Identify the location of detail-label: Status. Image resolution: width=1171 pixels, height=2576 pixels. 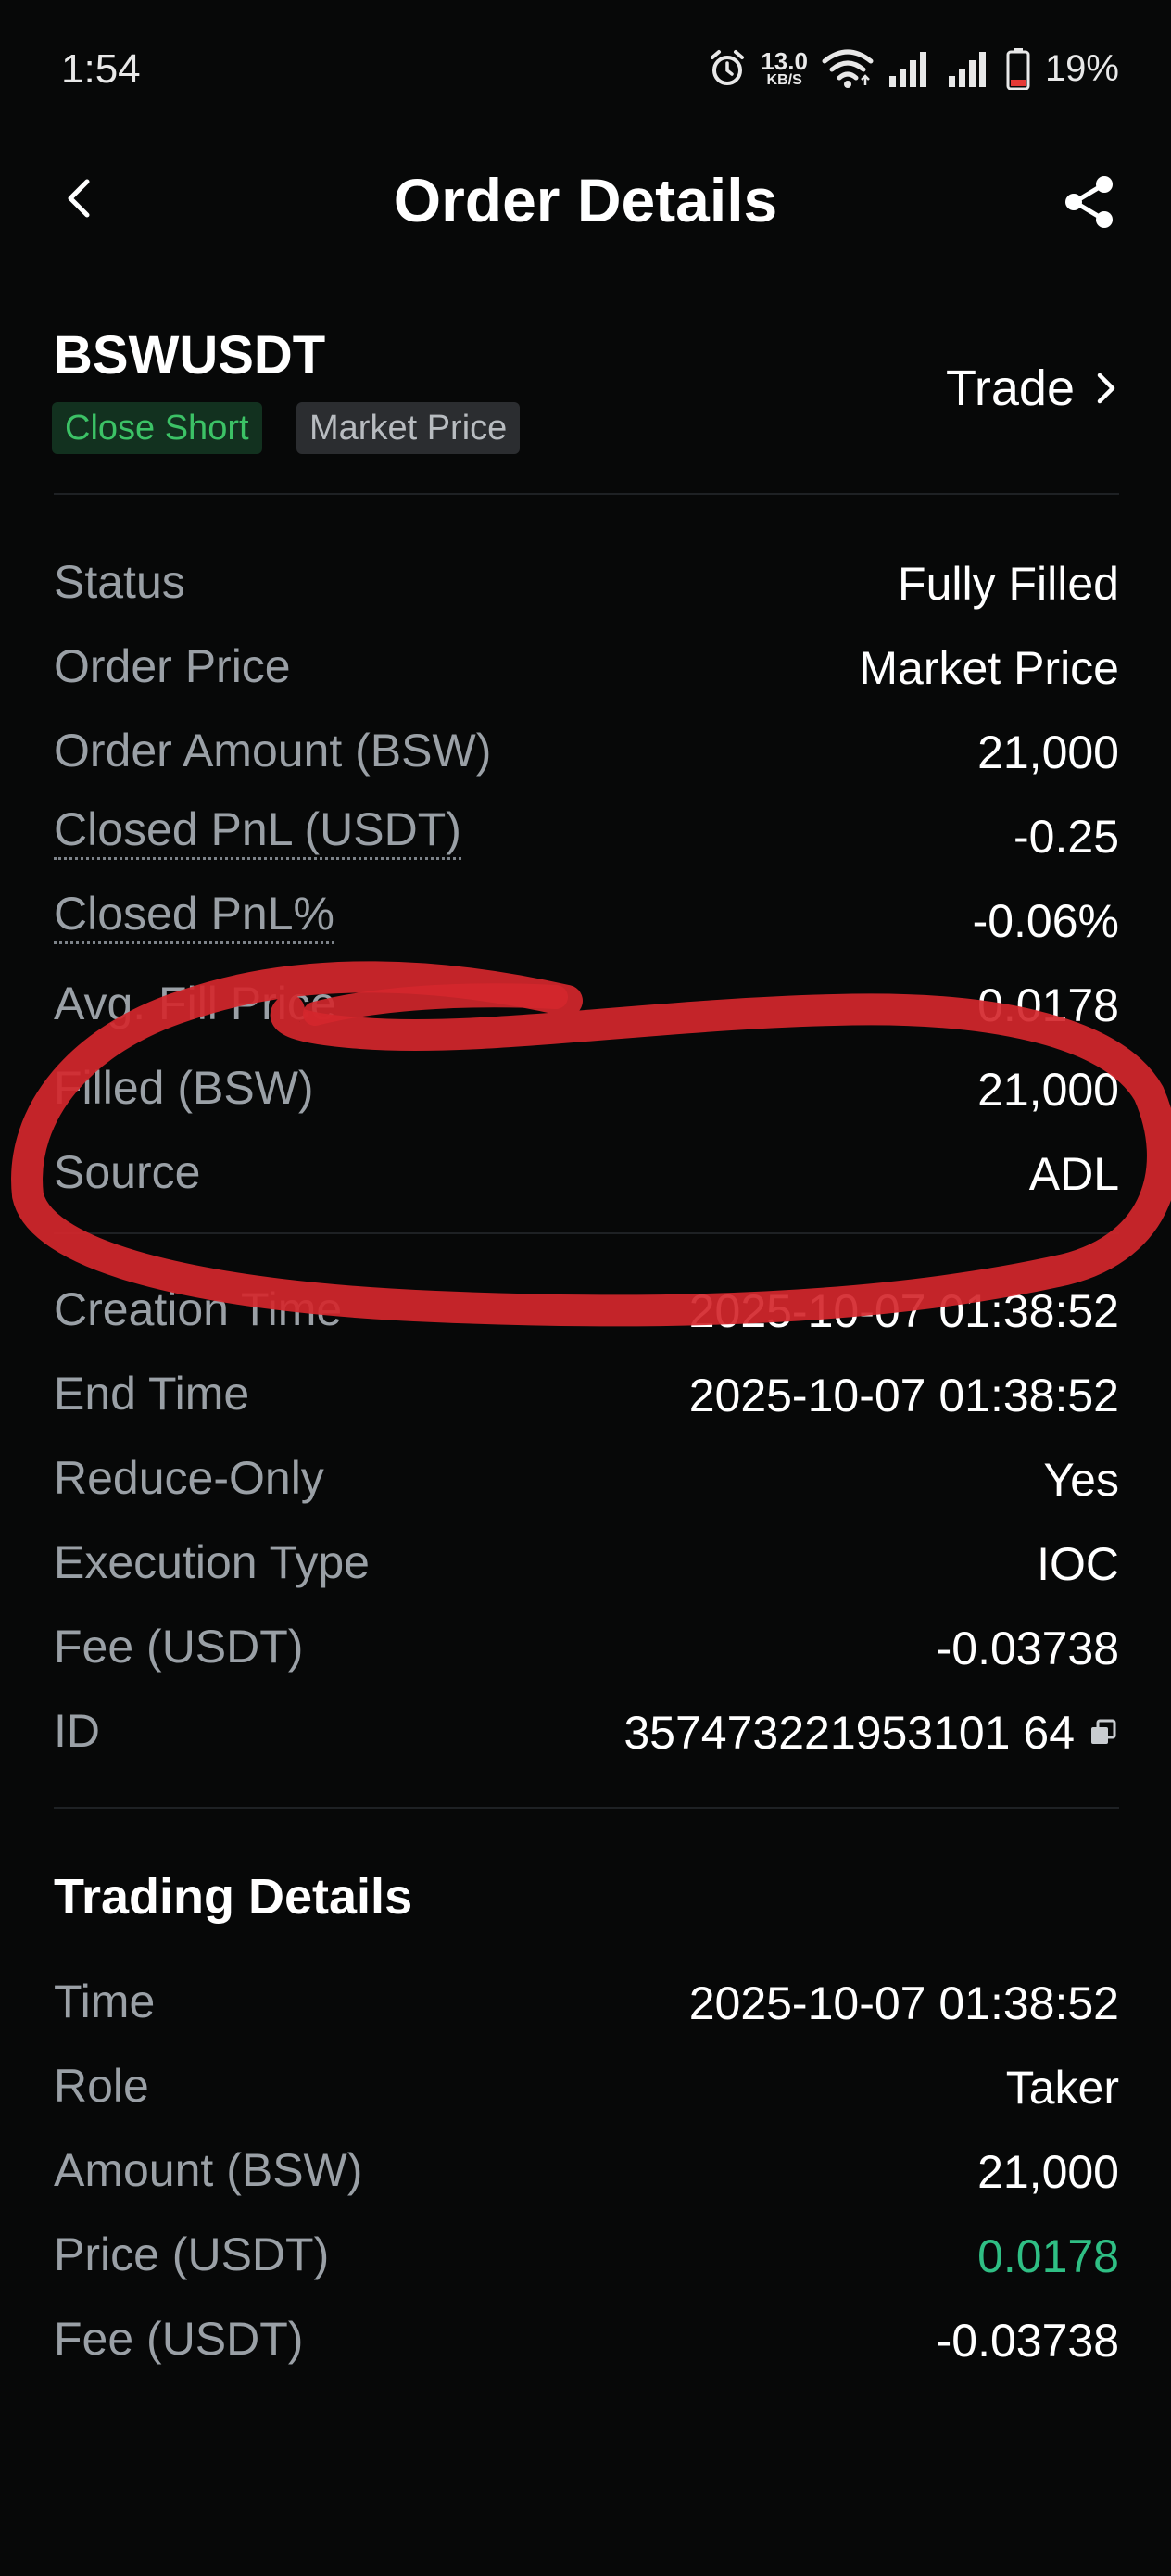
(119, 582).